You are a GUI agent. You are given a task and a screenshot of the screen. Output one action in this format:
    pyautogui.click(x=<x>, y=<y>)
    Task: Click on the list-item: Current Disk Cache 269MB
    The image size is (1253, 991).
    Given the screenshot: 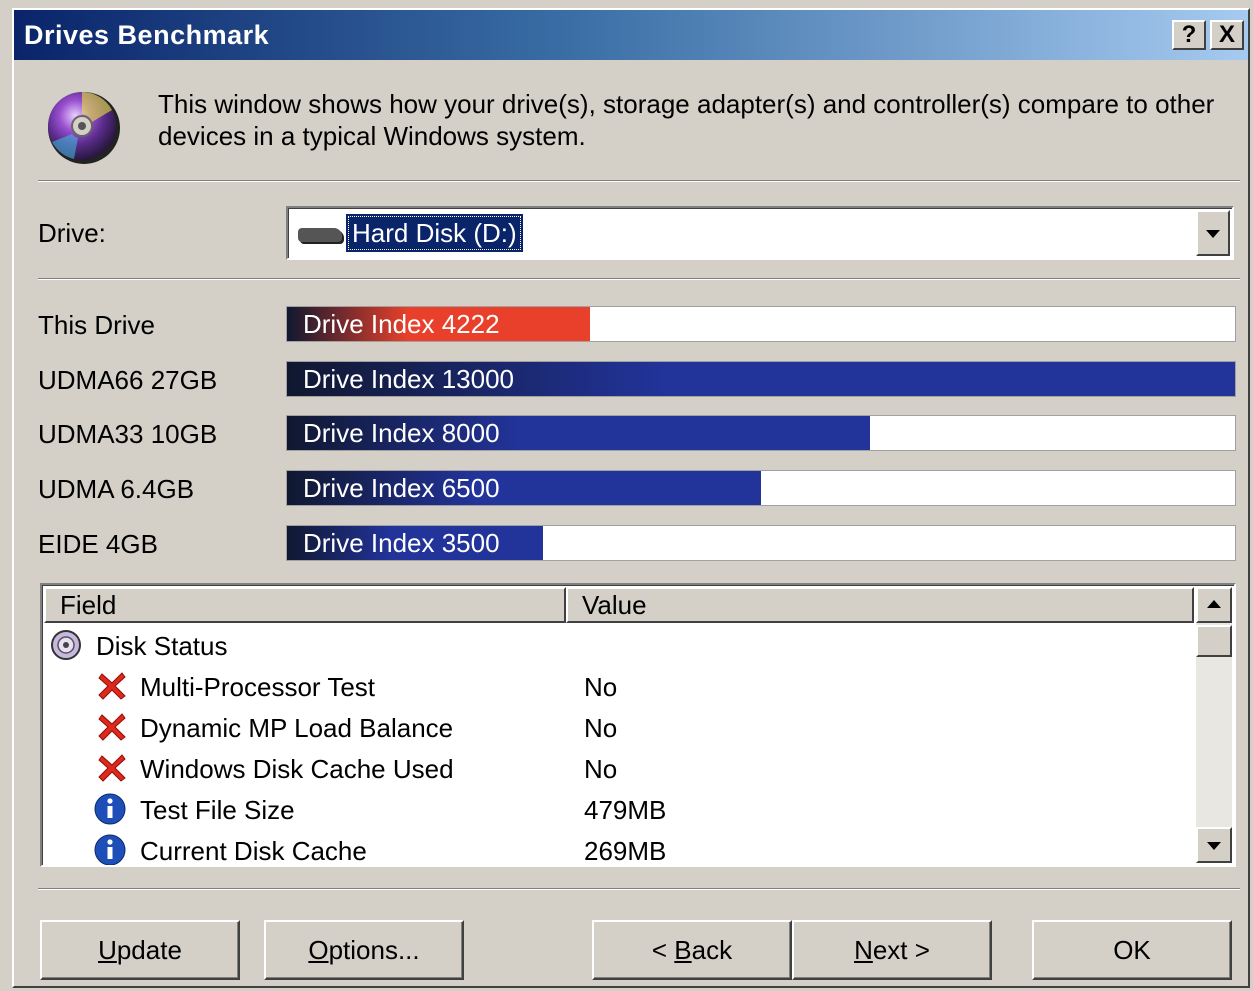 What is the action you would take?
    pyautogui.click(x=619, y=848)
    